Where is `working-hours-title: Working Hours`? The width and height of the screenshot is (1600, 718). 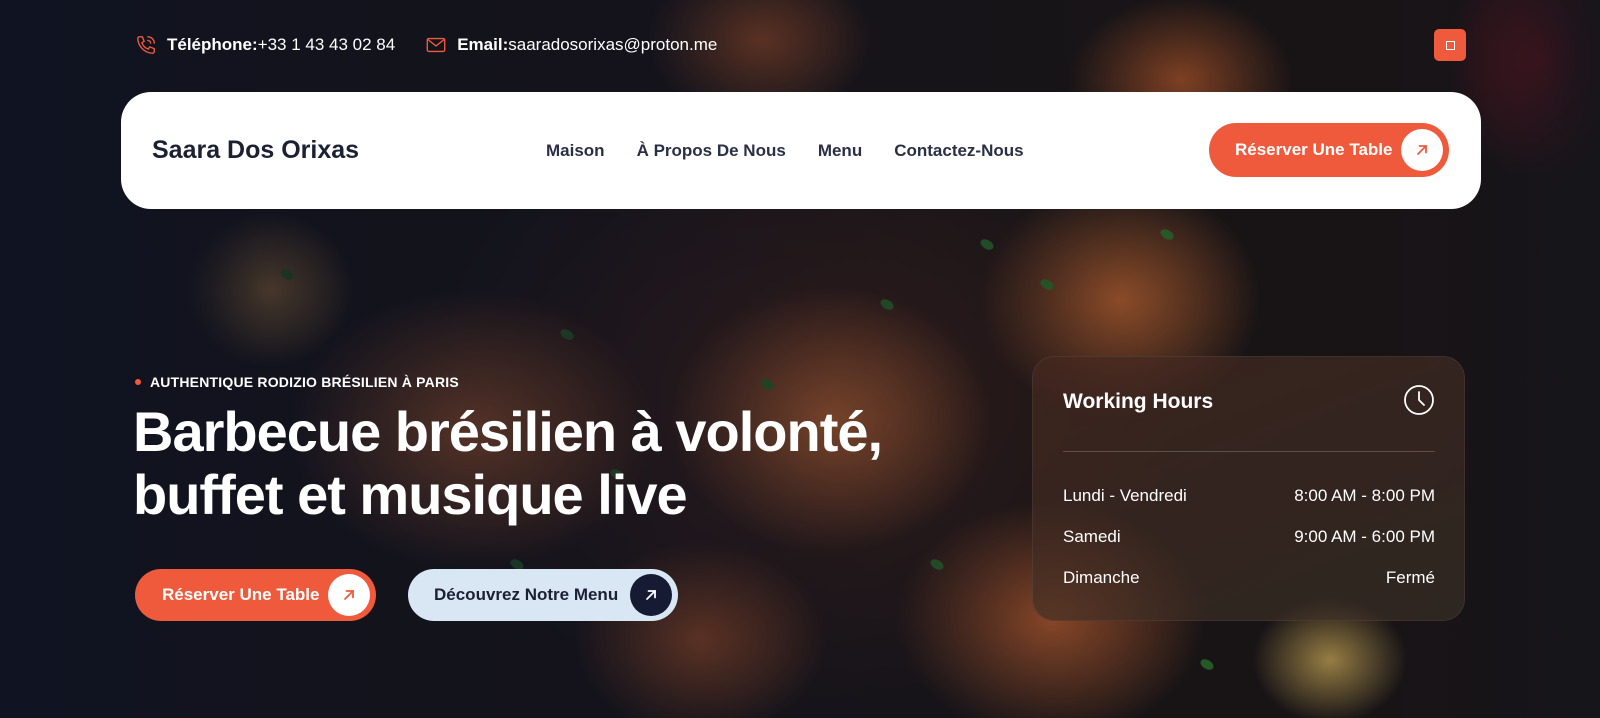 working-hours-title: Working Hours is located at coordinates (1138, 401).